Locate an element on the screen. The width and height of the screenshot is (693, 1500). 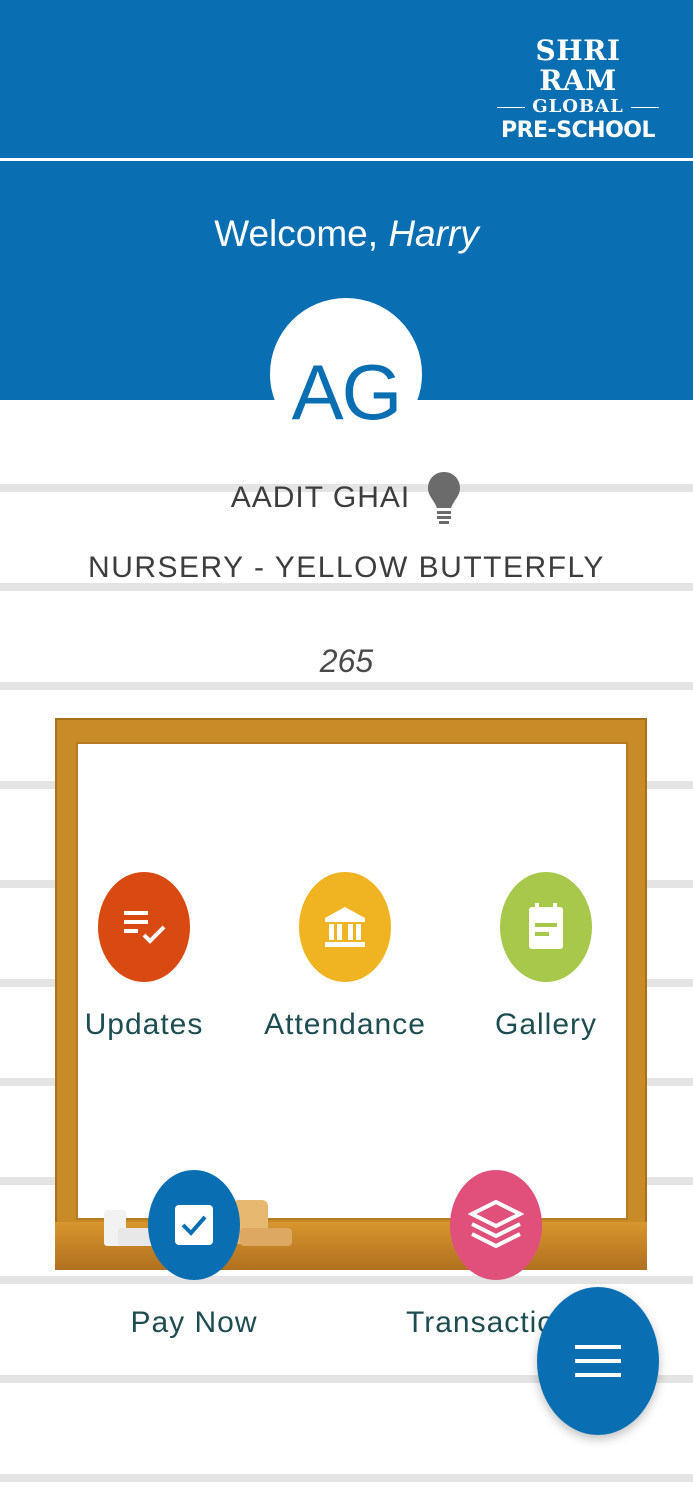
student-class: NURSERY - YELLOW BUTTERFLY is located at coordinates (346, 567).